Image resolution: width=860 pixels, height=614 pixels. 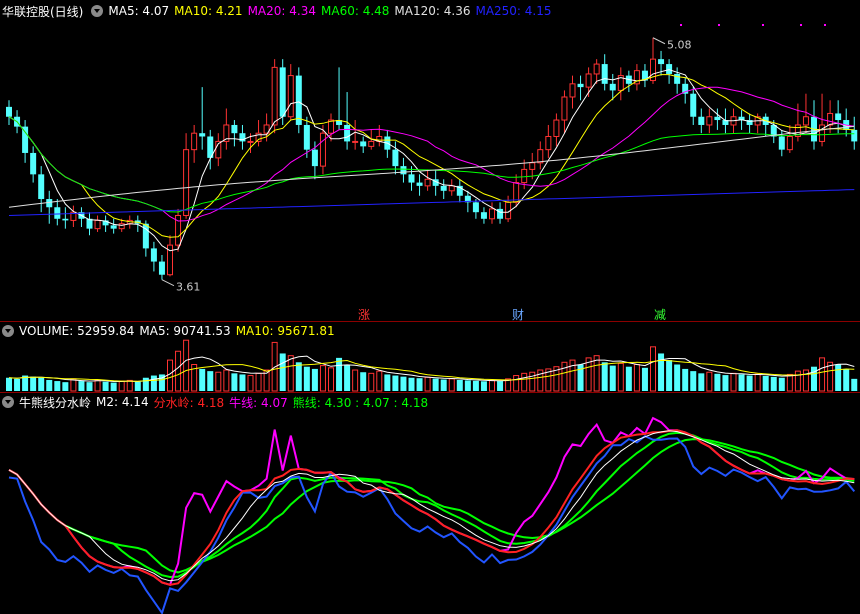 I want to click on stock-title: 华联控股(日线), so click(x=42, y=11).